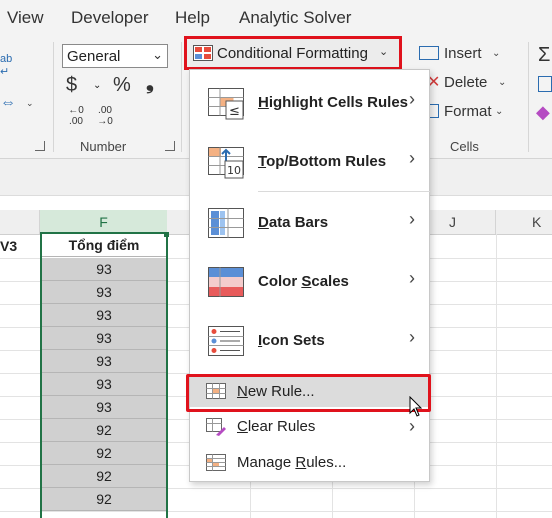 The height and width of the screenshot is (518, 552). I want to click on menu-item-highlight-cells-rules: ≤ Highlight Cells Rules ›, so click(309, 104).